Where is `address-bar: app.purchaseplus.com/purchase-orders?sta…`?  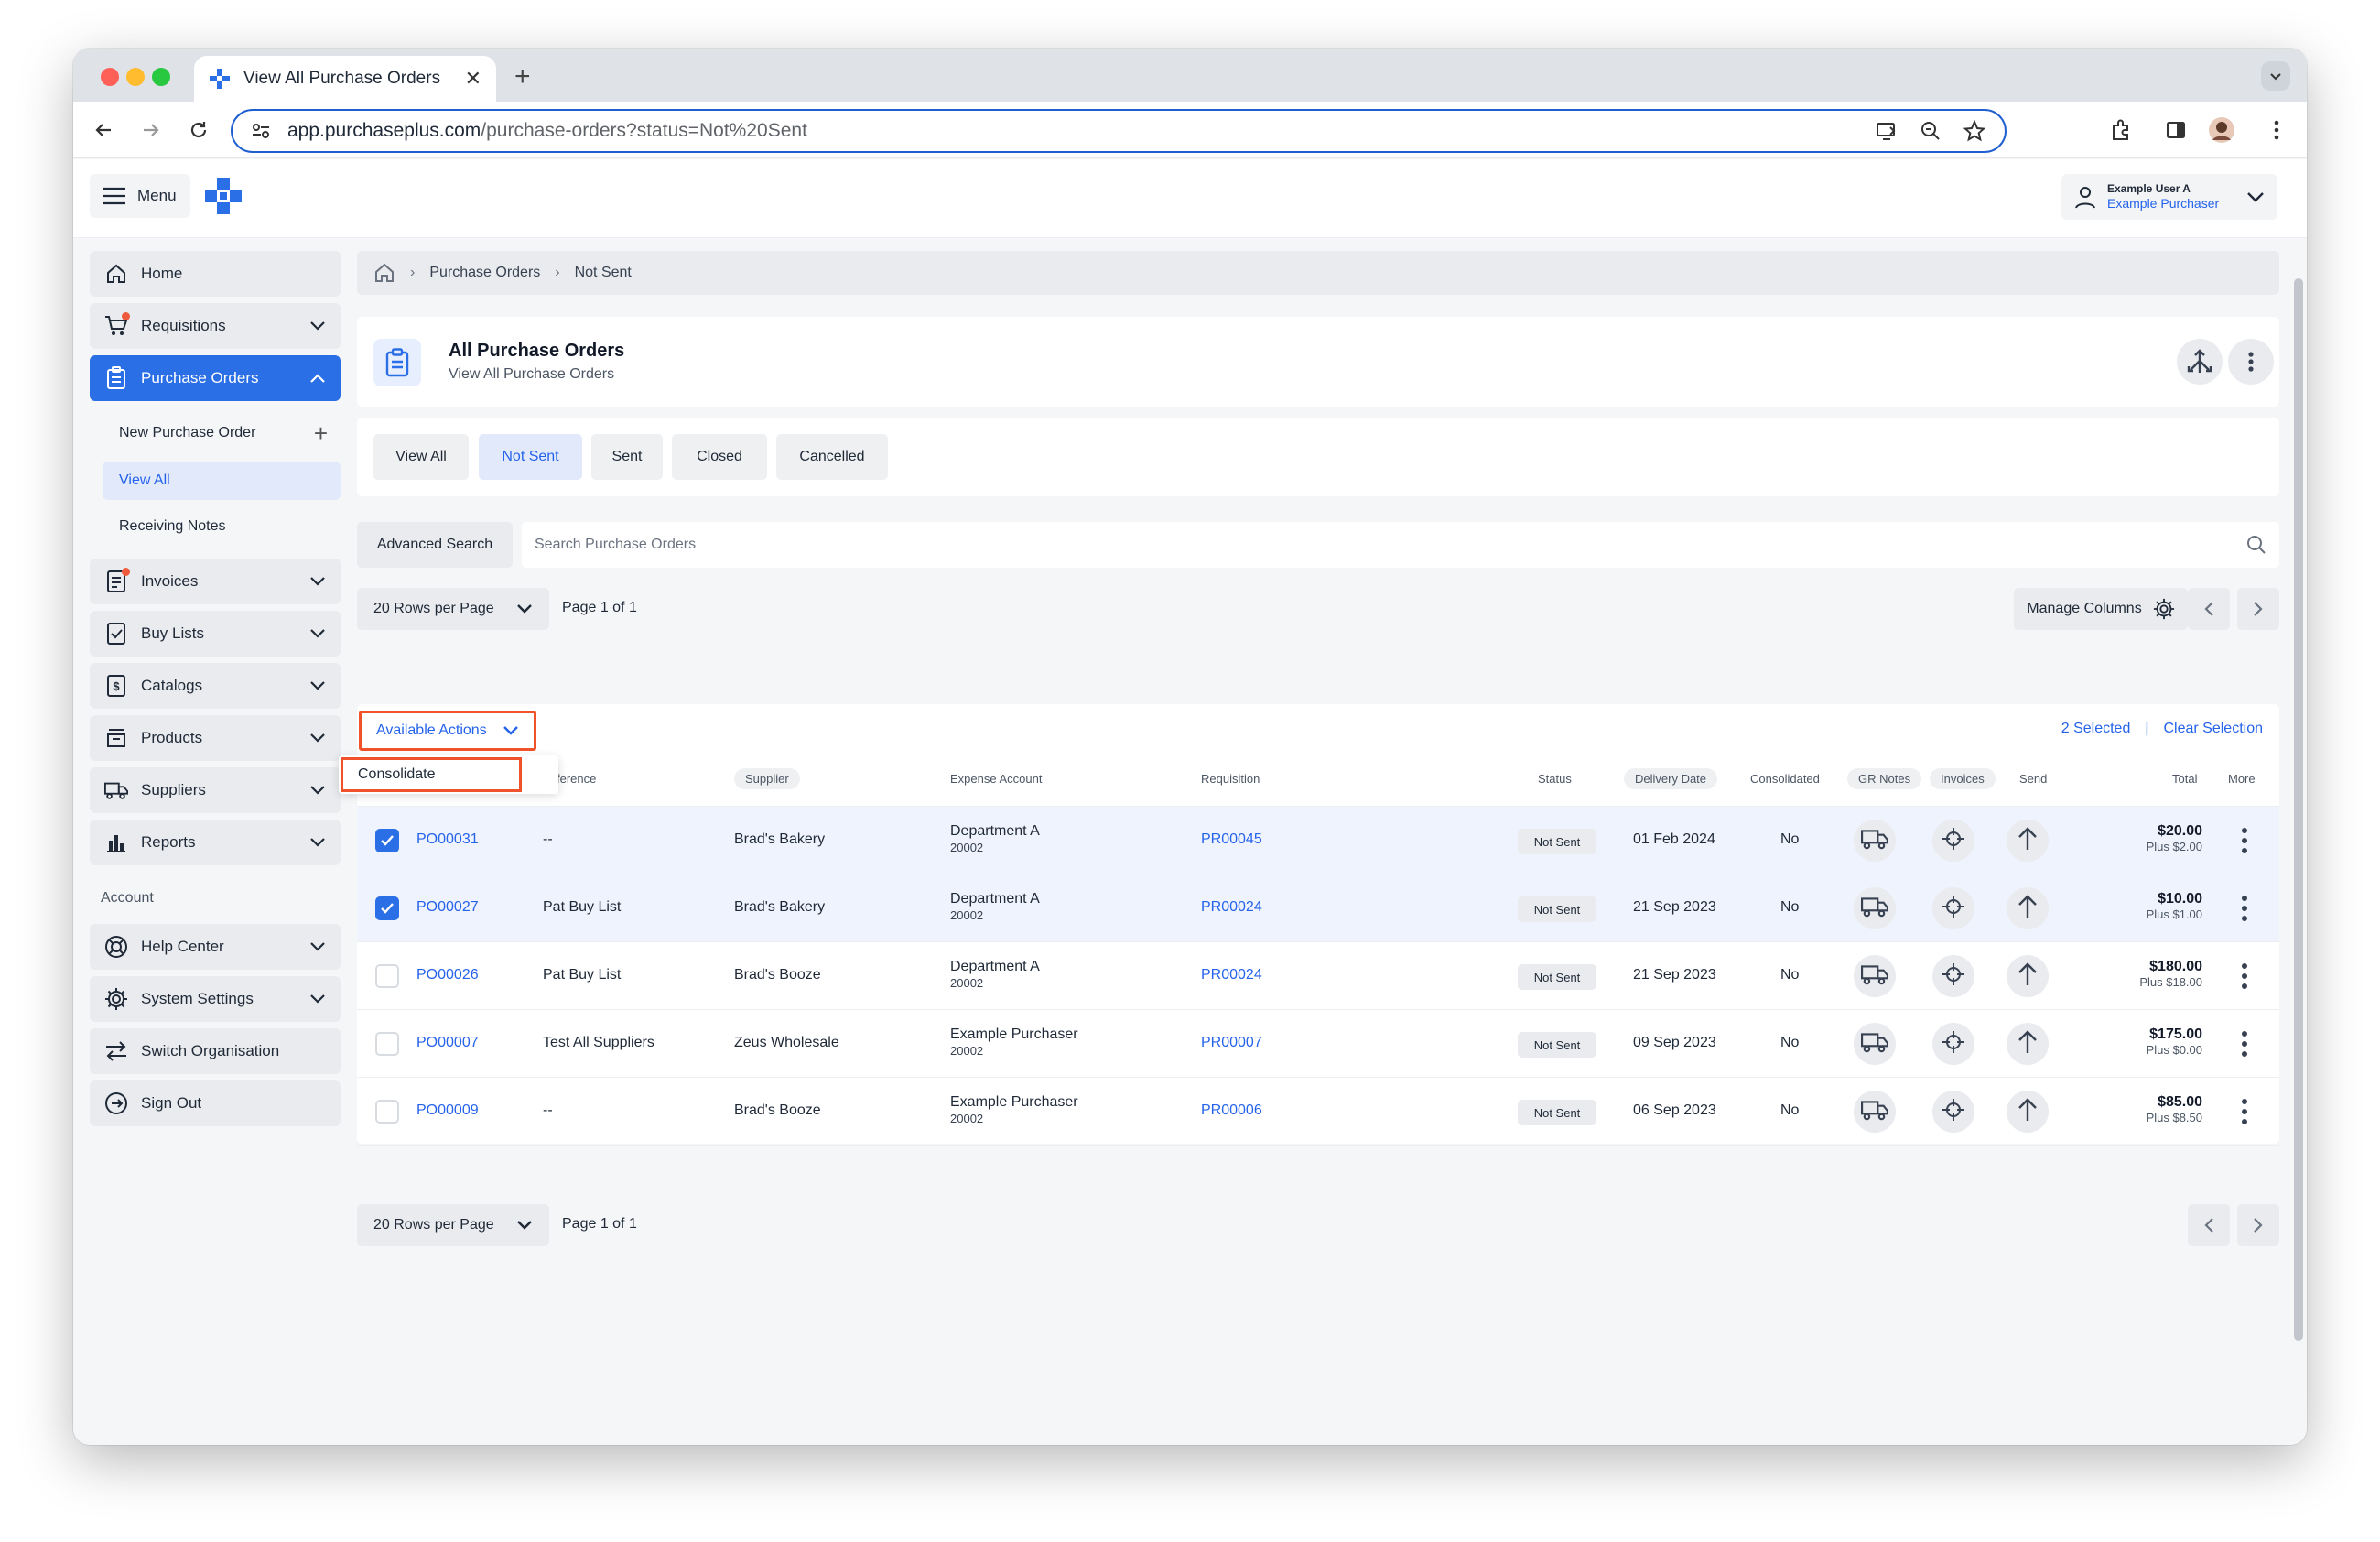
address-bar: app.purchaseplus.com/purchase-orders?sta… is located at coordinates (1119, 131).